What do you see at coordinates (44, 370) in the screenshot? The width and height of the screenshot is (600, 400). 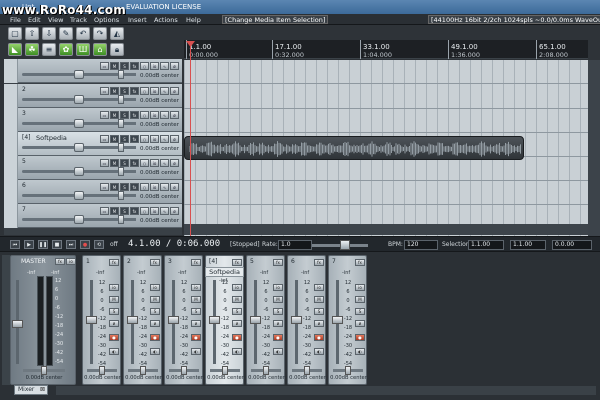 I see `master-pan-handle` at bounding box center [44, 370].